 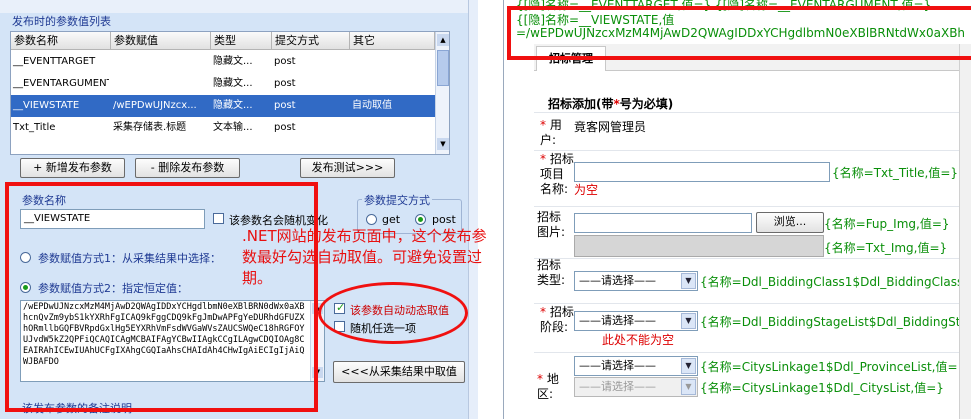 What do you see at coordinates (895, 173) in the screenshot?
I see `title-hint-text: {名称=Txt_Title,值=}` at bounding box center [895, 173].